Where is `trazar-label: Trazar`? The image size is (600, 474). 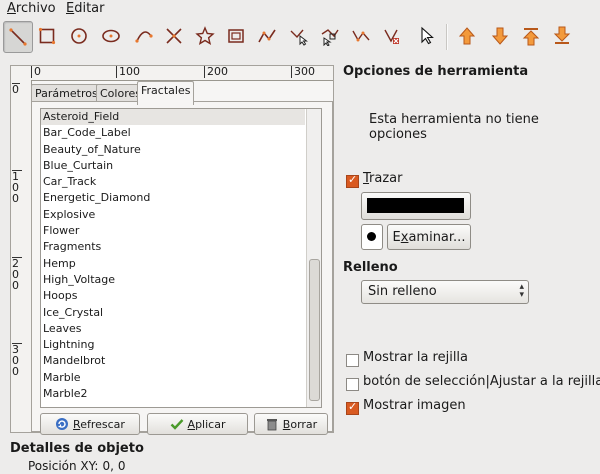
trazar-label: Trazar is located at coordinates (382, 178).